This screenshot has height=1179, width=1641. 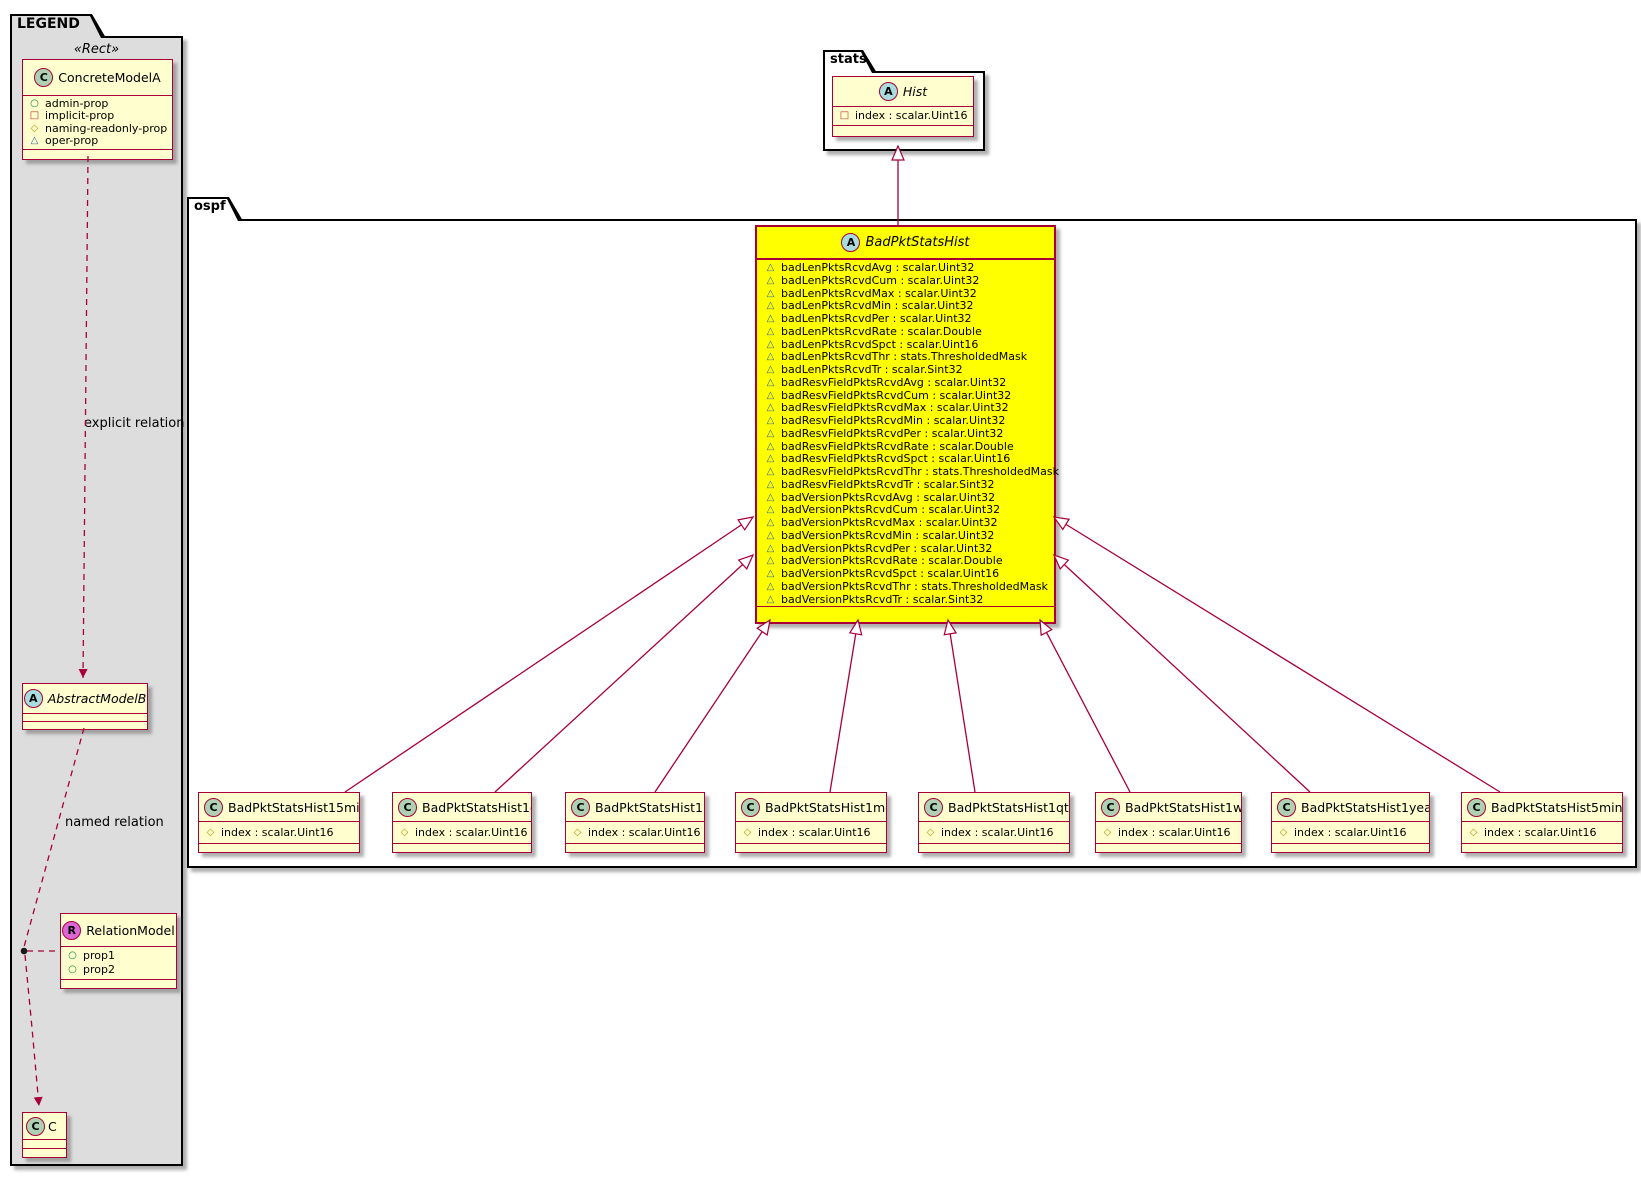 What do you see at coordinates (825, 807) in the screenshot?
I see `class-name: BadPktStatsHist1mo` at bounding box center [825, 807].